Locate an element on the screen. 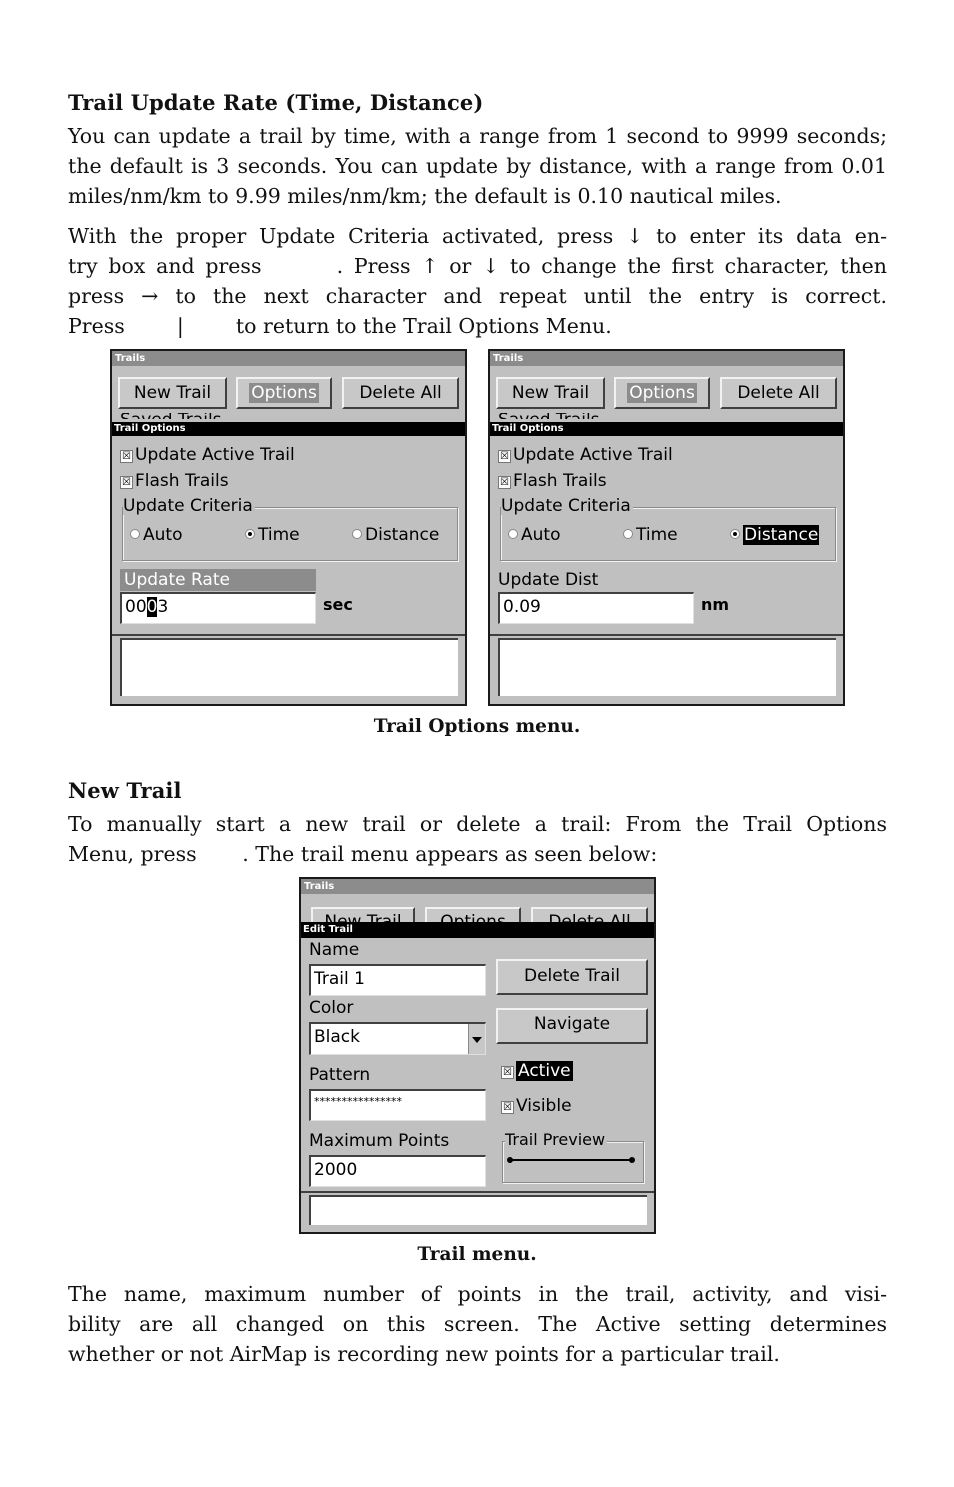 The height and width of the screenshot is (1487, 954). checkbox-active: ☒ Active is located at coordinates (537, 1071).